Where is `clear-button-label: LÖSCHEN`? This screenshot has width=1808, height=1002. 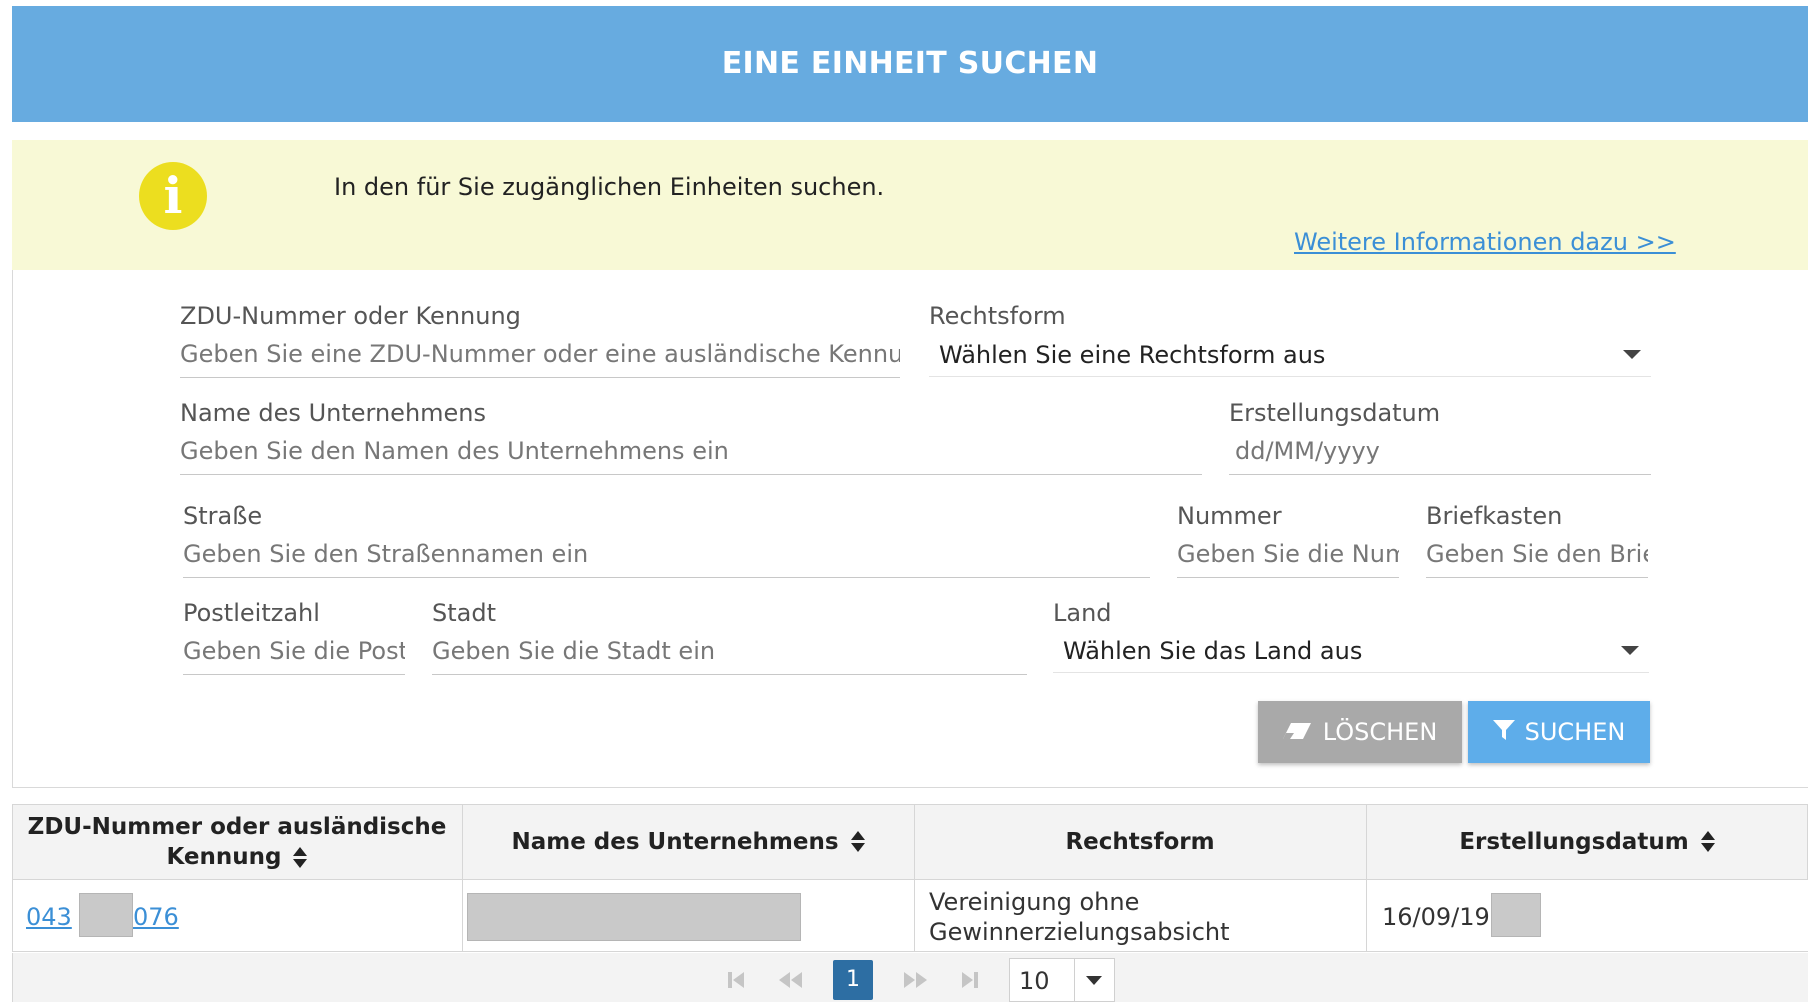
clear-button-label: LÖSCHEN is located at coordinates (1380, 732).